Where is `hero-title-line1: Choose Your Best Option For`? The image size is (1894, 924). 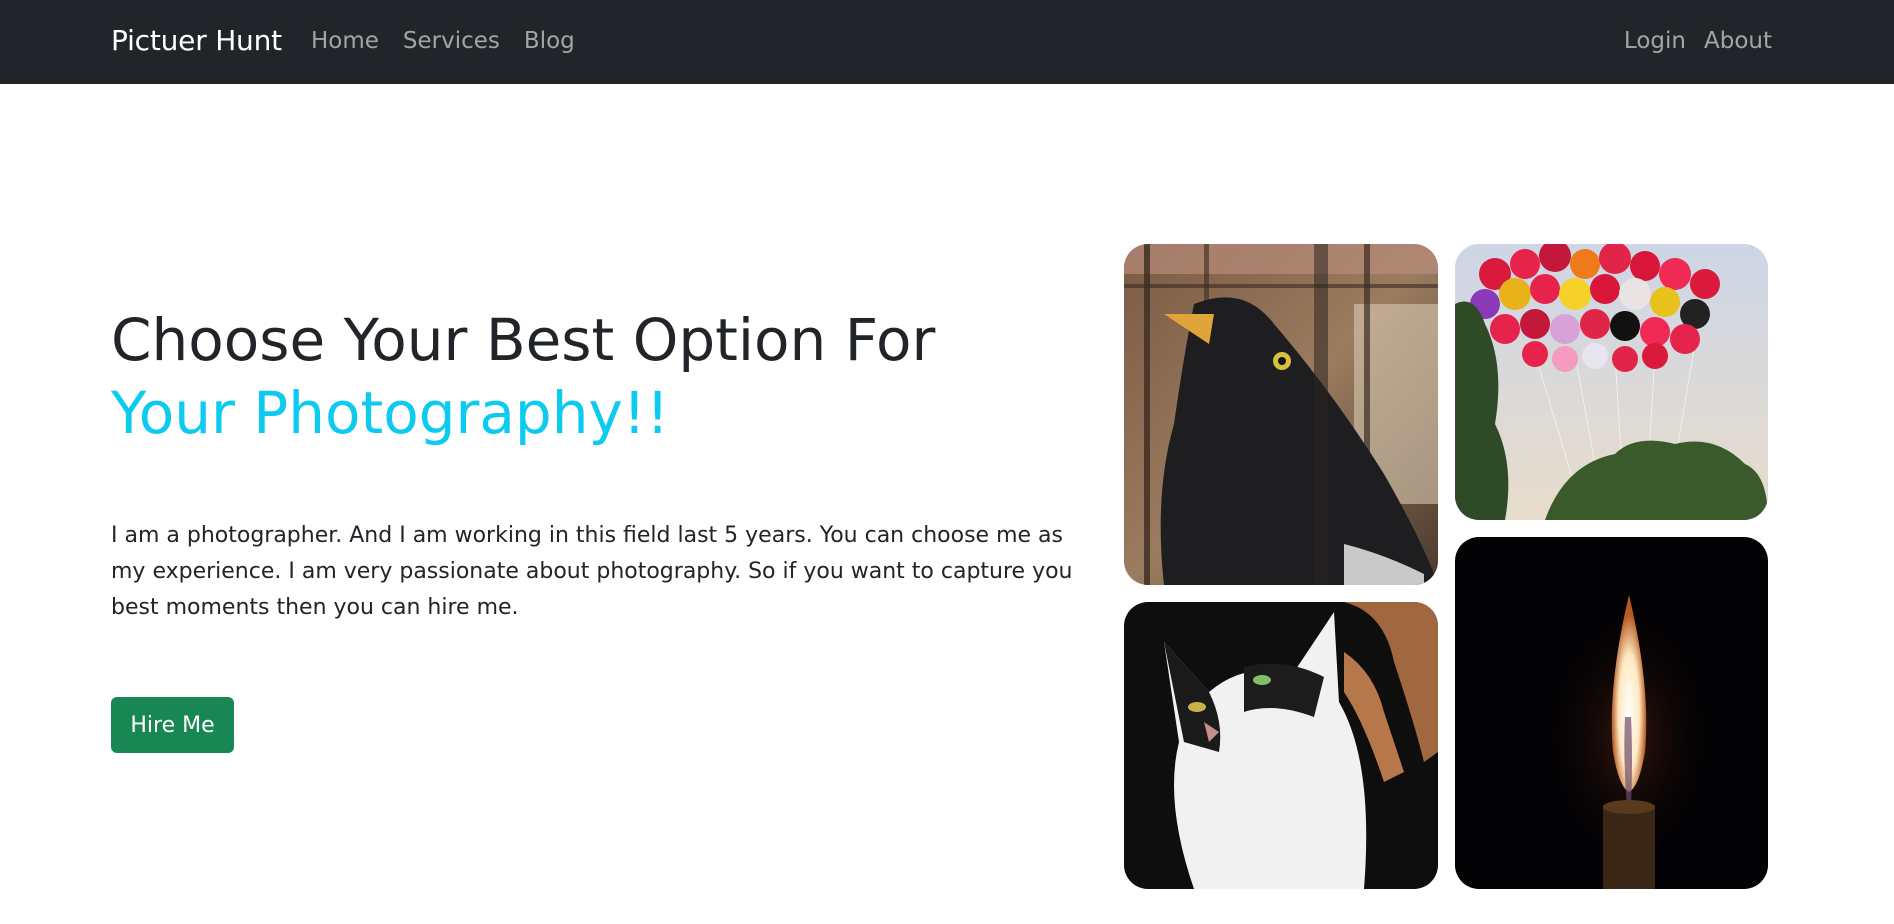
hero-title-line1: Choose Your Best Option For is located at coordinates (523, 340).